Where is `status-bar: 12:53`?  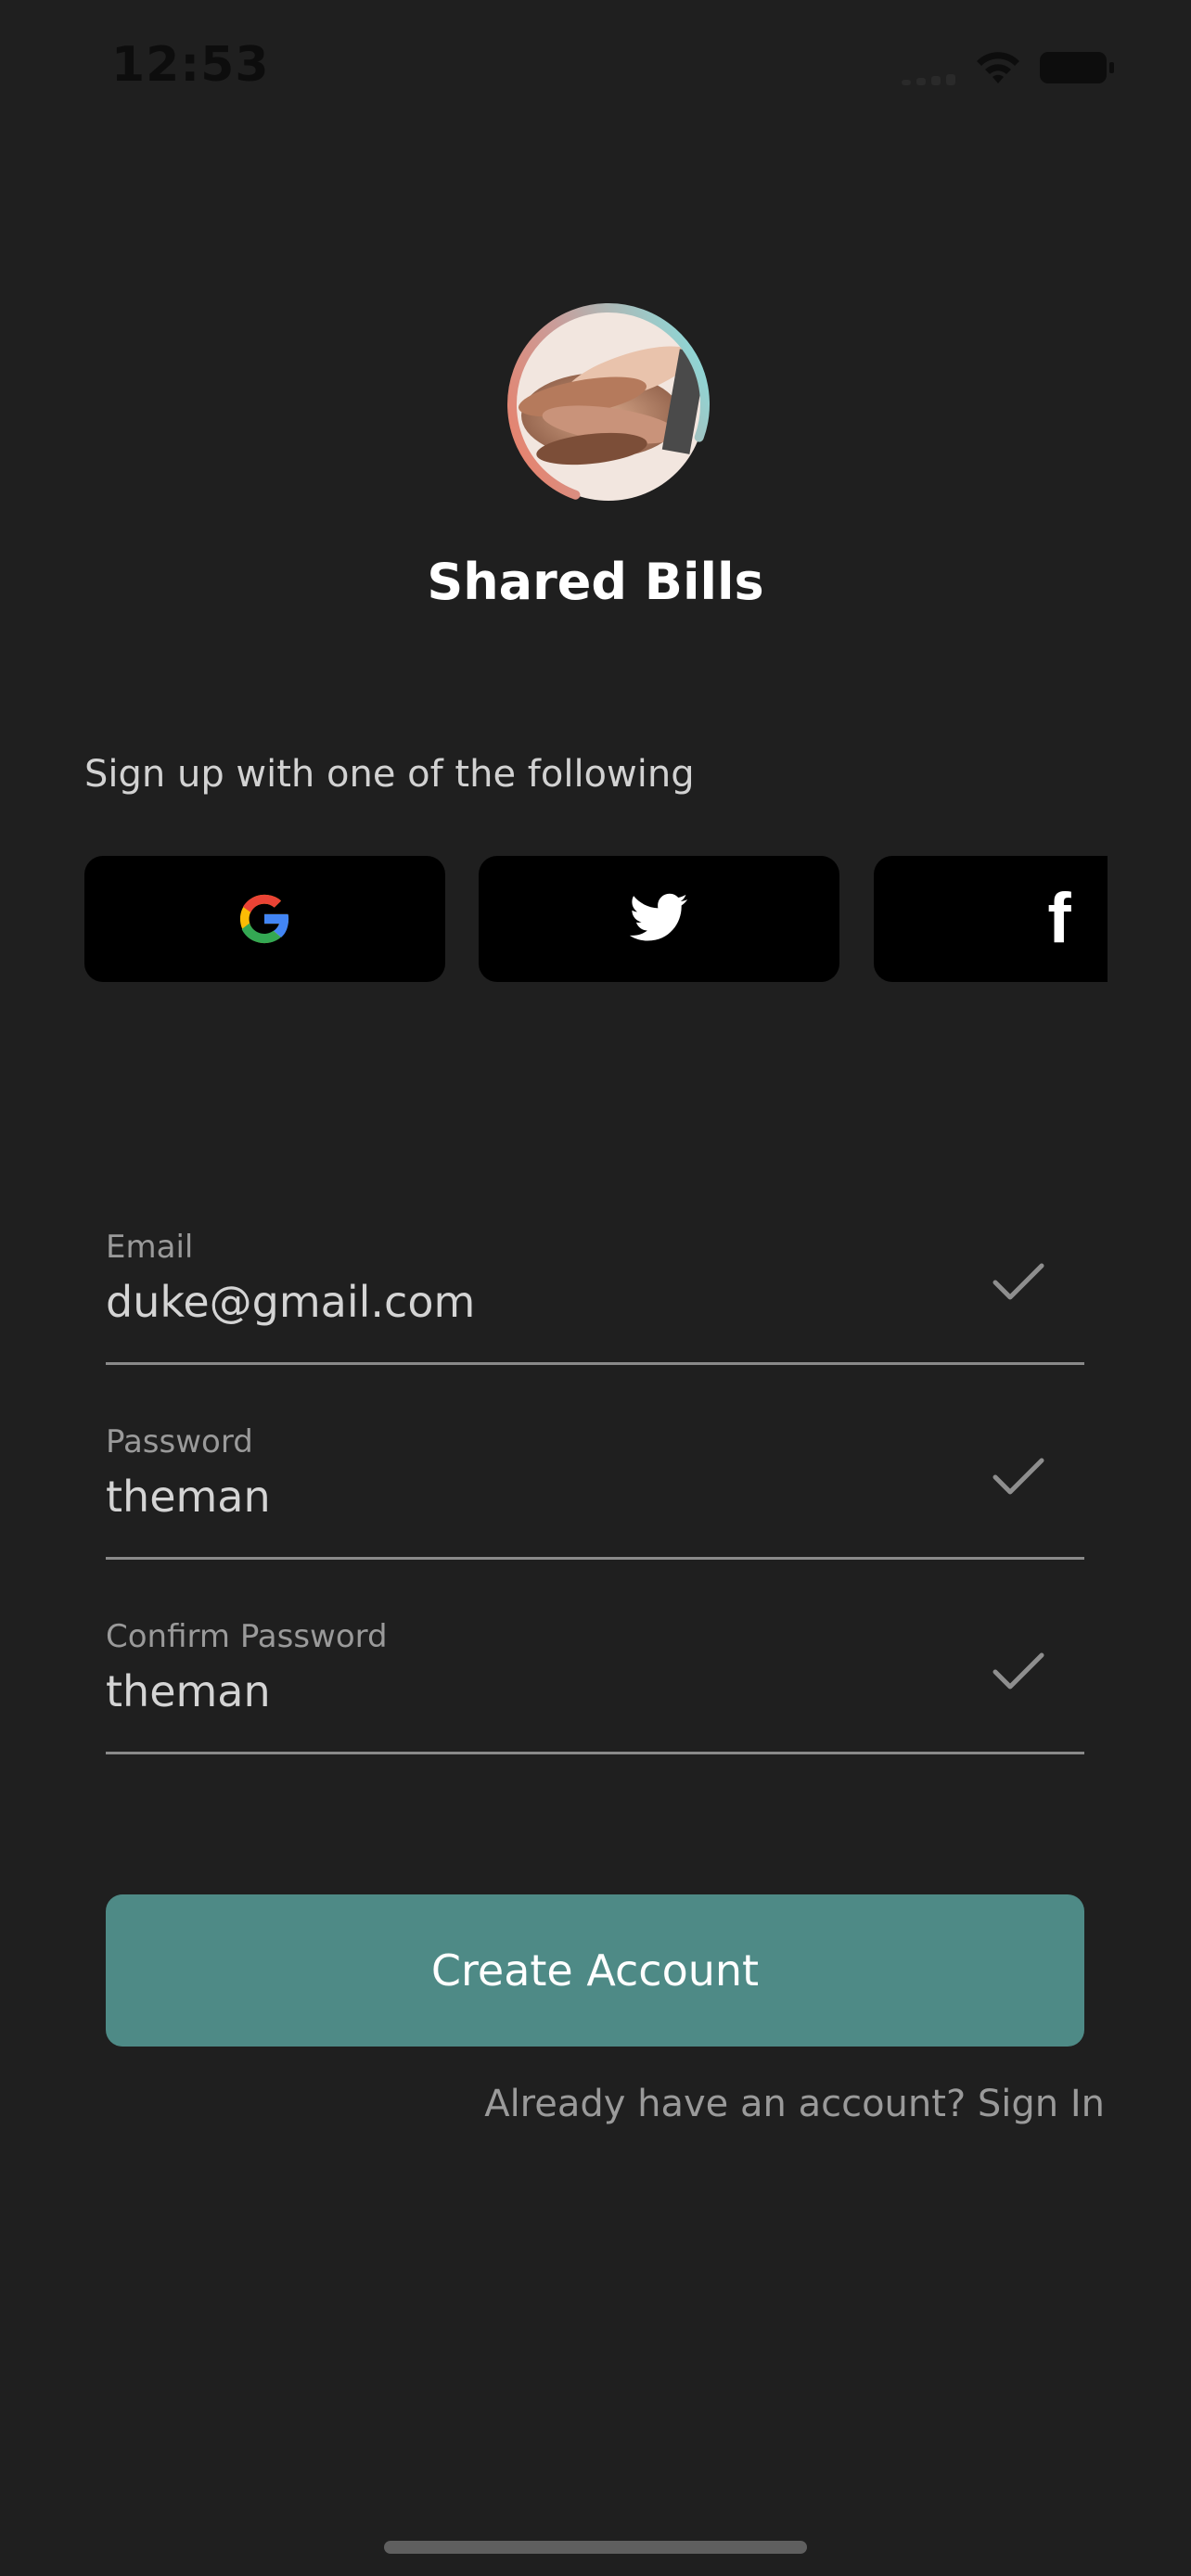 status-bar: 12:53 is located at coordinates (595, 65).